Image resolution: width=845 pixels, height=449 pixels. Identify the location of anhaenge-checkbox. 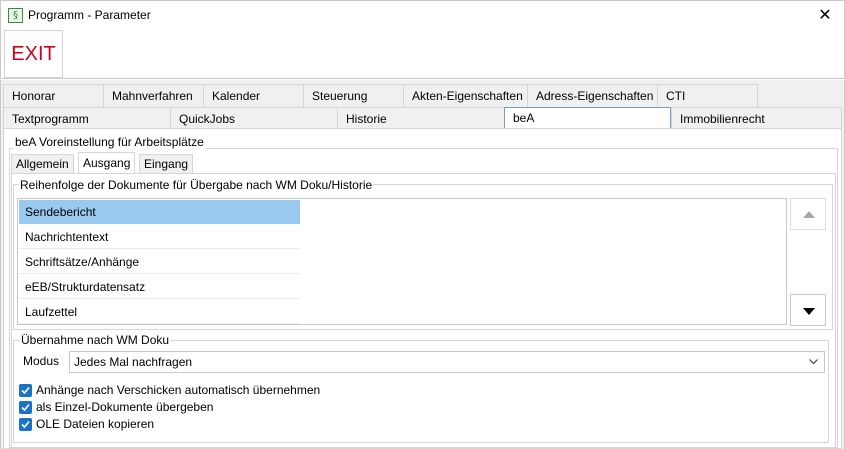
(25, 390).